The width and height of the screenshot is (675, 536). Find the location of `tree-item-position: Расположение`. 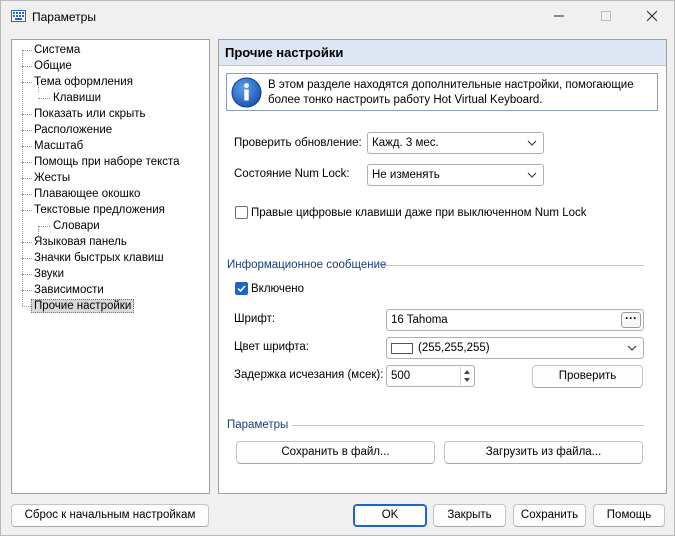

tree-item-position: Расположение is located at coordinates (67, 130).